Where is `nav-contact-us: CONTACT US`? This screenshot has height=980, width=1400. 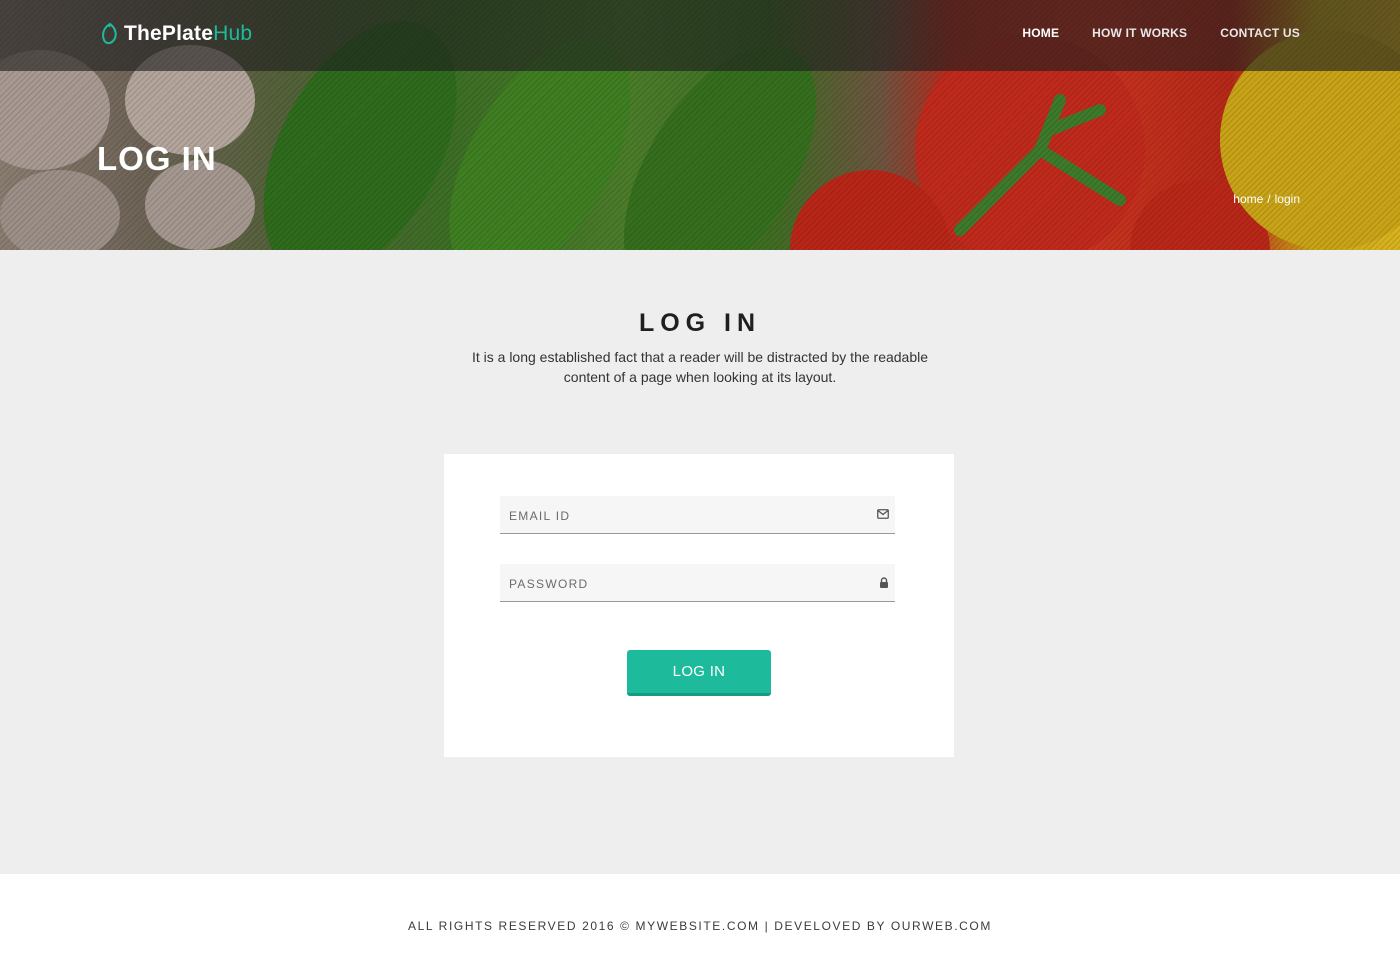 nav-contact-us: CONTACT US is located at coordinates (1260, 33).